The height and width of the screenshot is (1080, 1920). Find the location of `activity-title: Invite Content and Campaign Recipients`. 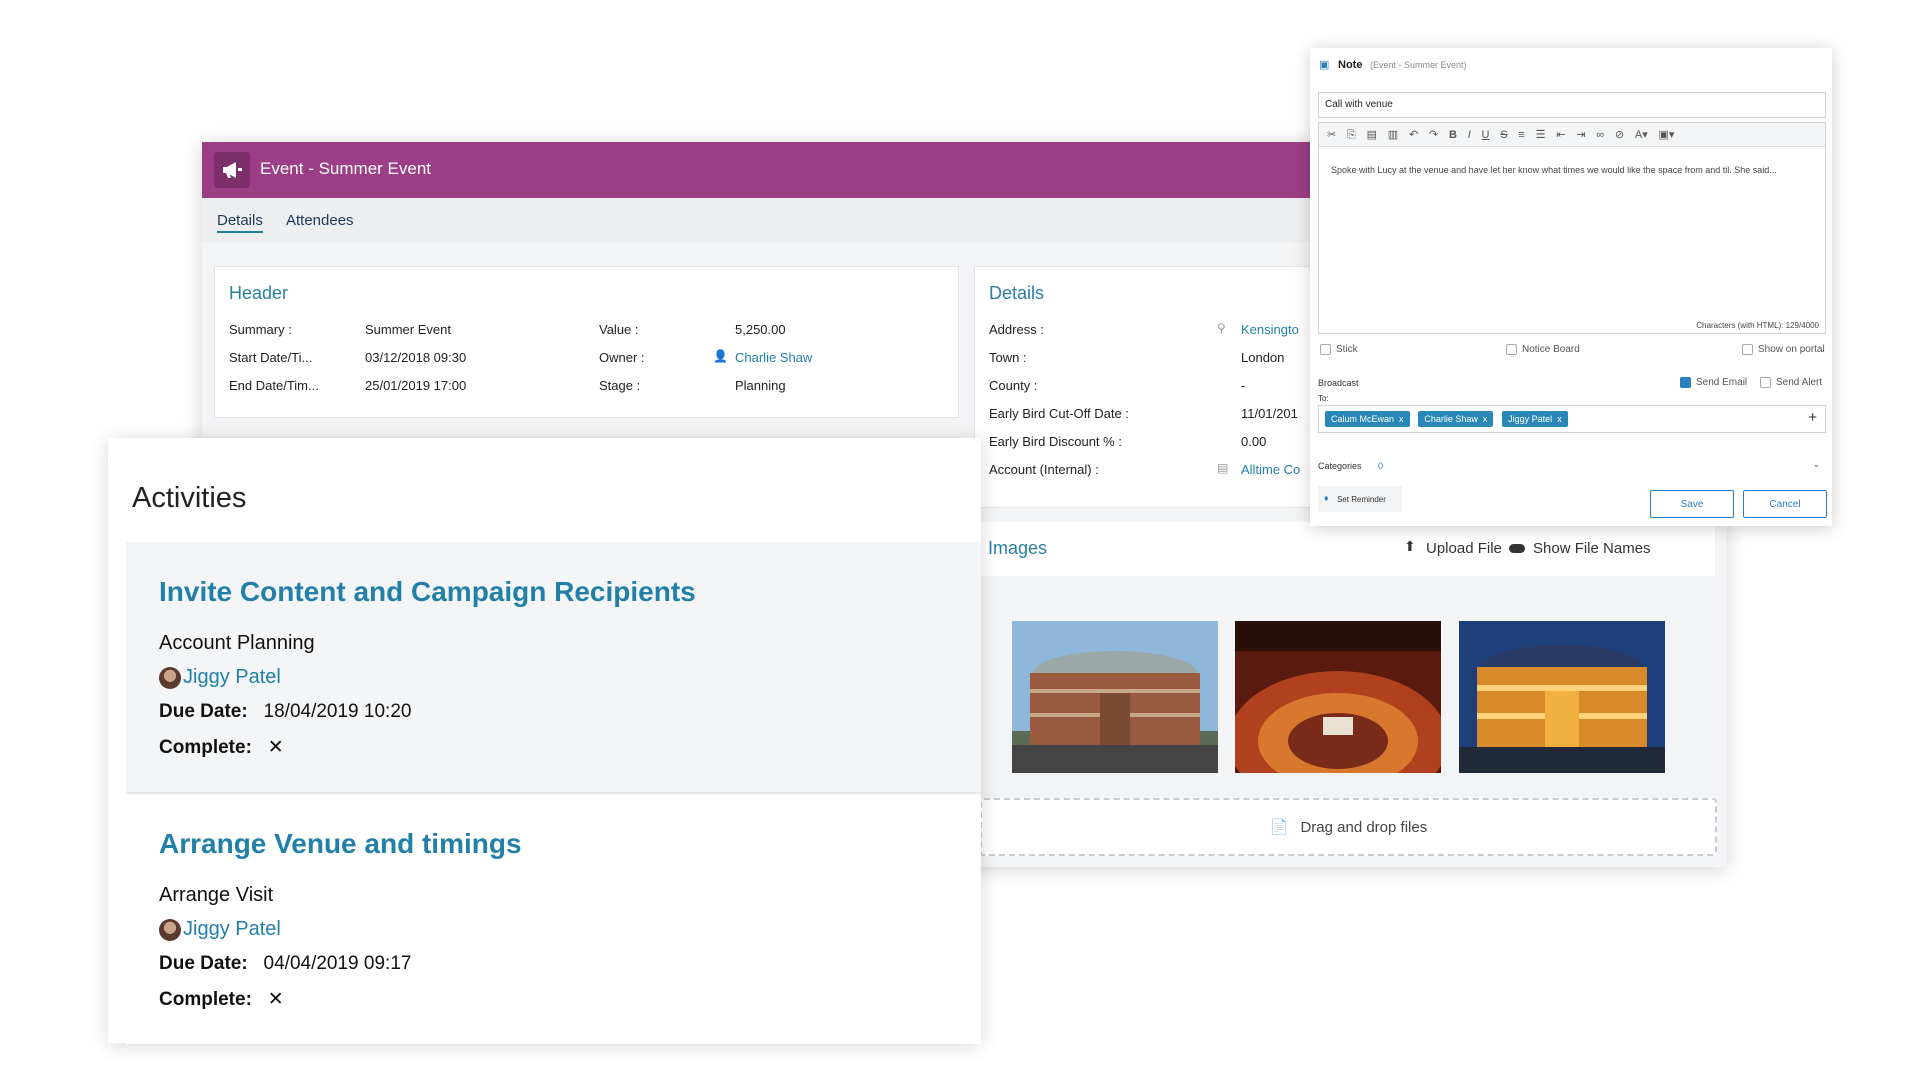

activity-title: Invite Content and Campaign Recipients is located at coordinates (427, 592).